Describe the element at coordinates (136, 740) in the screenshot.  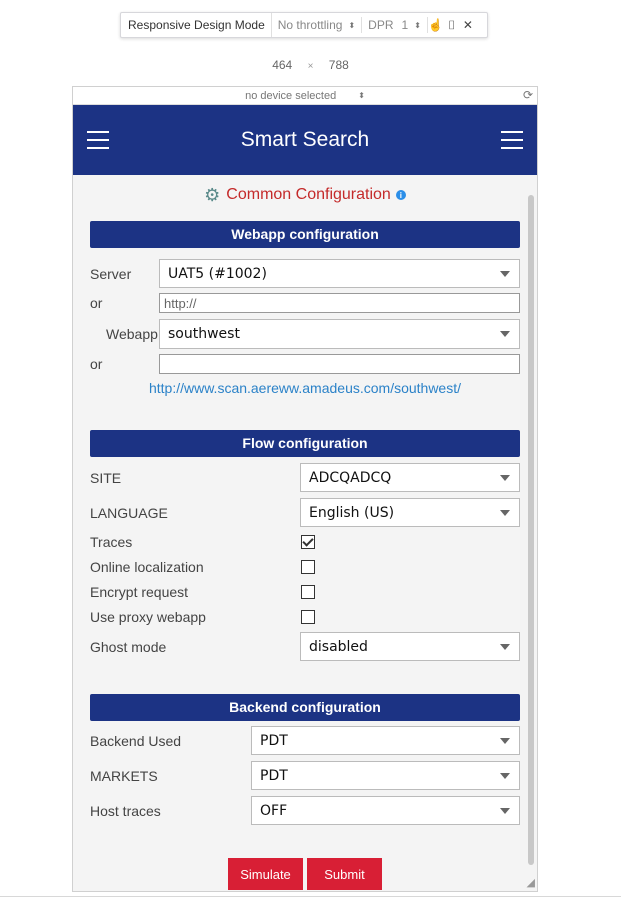
I see `backend-used-label: Backend Used` at that location.